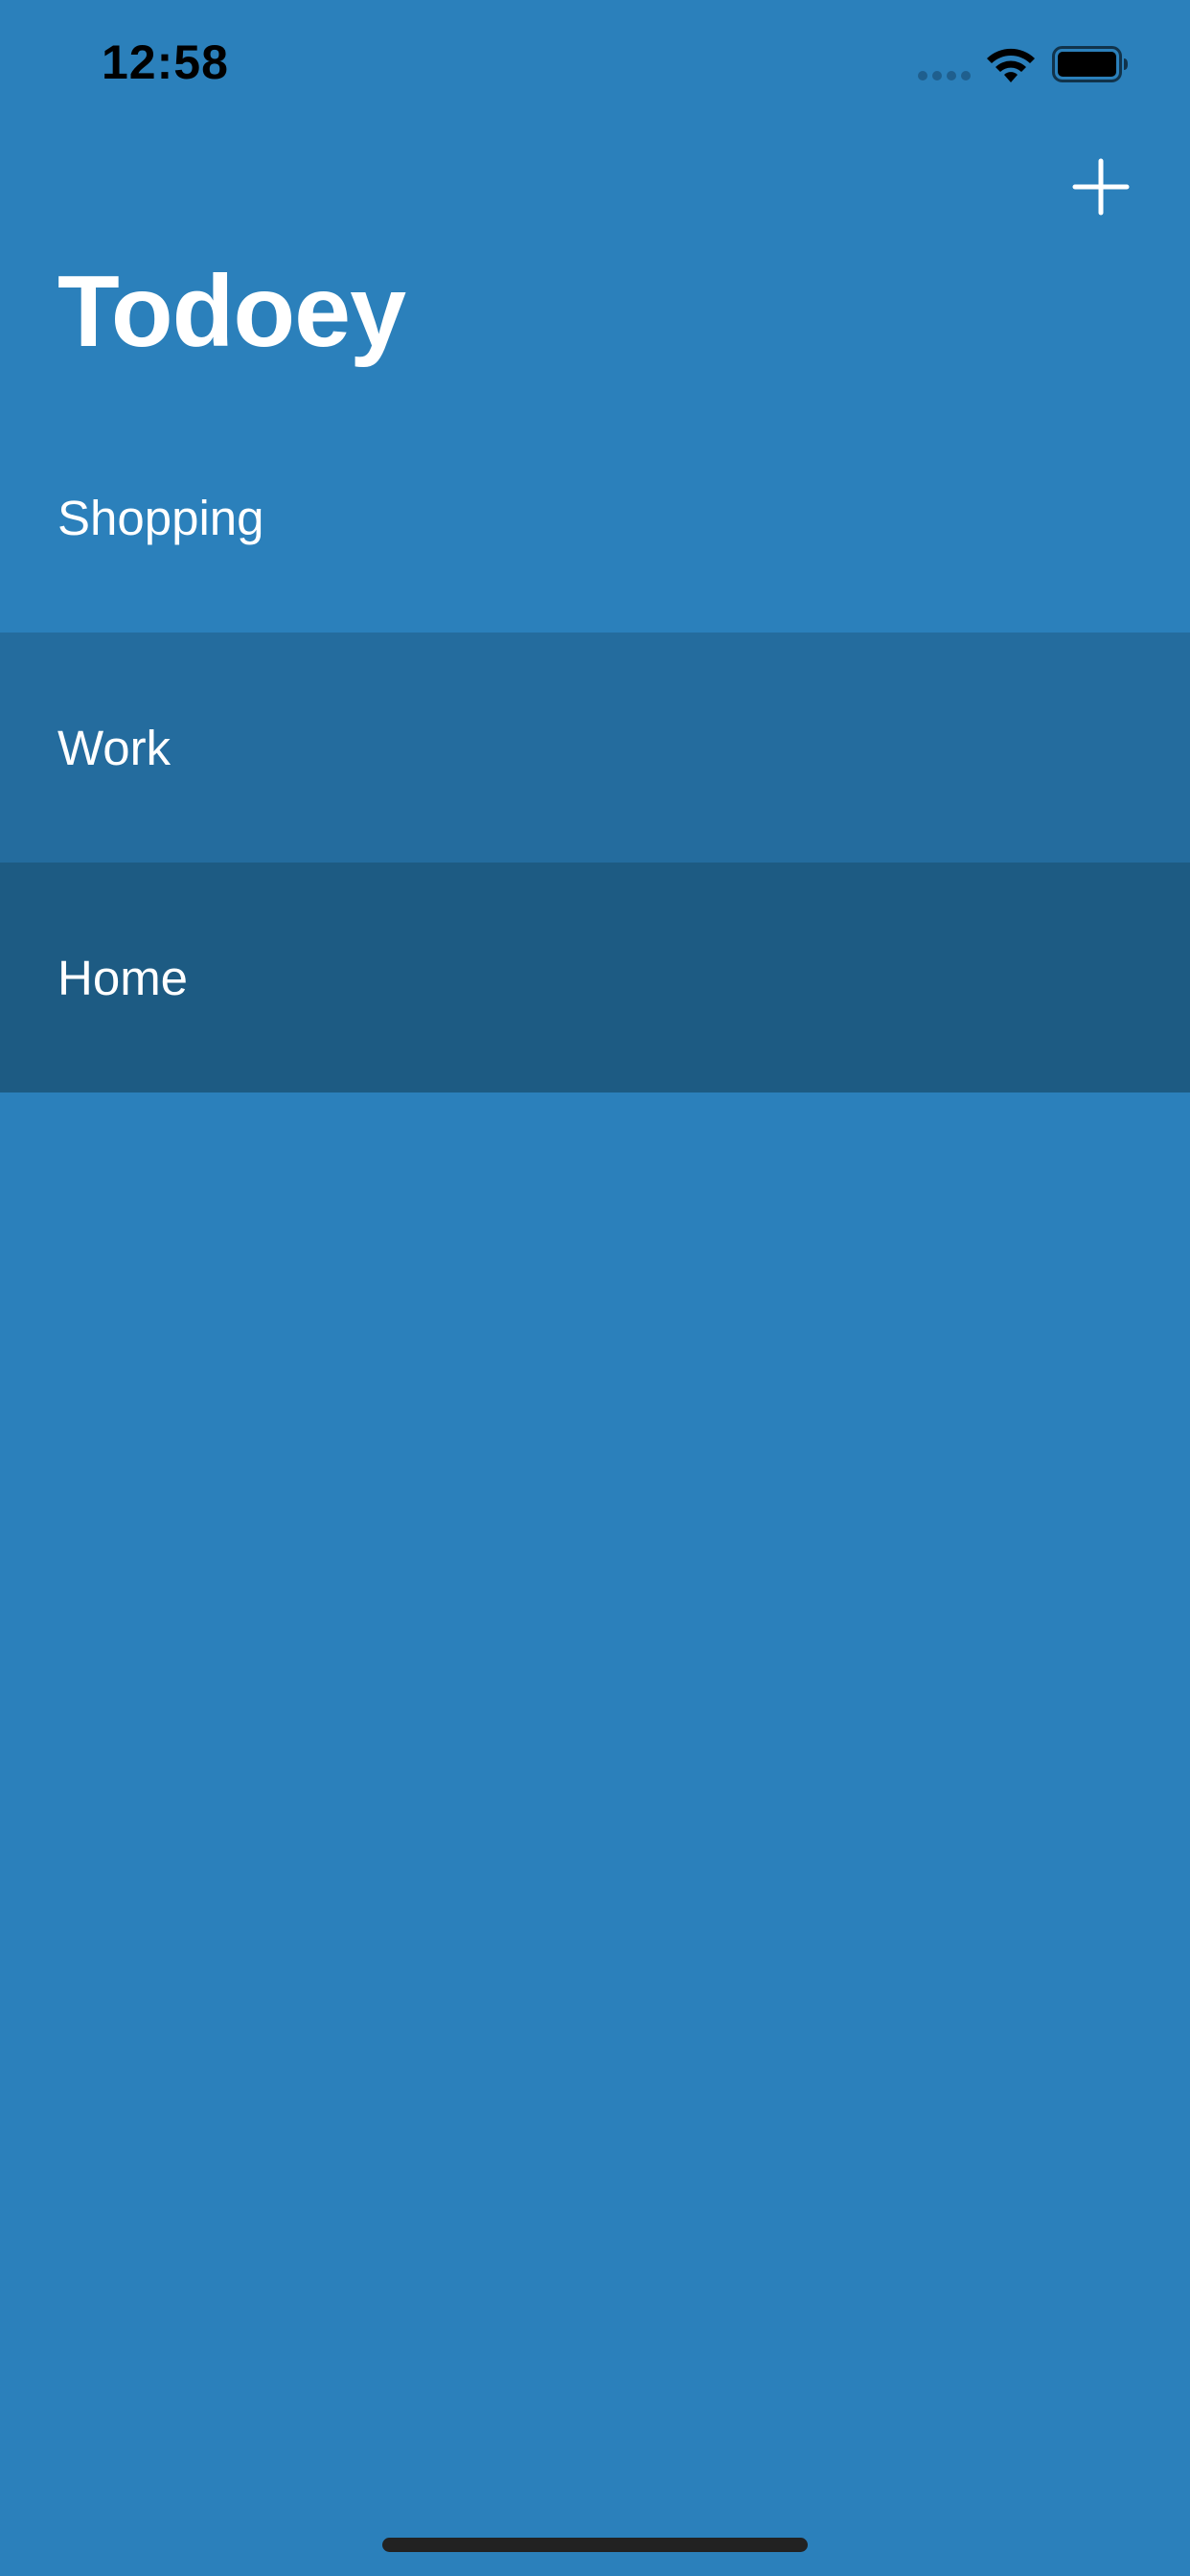 This screenshot has height=2576, width=1190. Describe the element at coordinates (595, 517) in the screenshot. I see `category-row-shopping: Shopping` at that location.